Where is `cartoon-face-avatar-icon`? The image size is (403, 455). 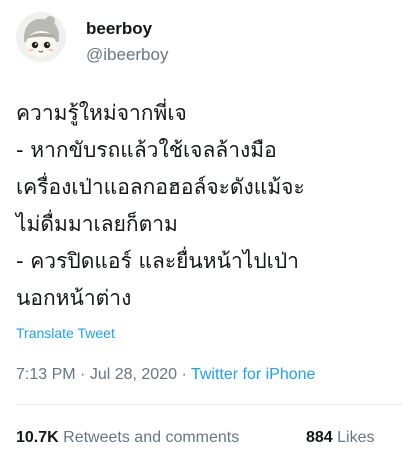
cartoon-face-avatar-icon is located at coordinates (42, 36).